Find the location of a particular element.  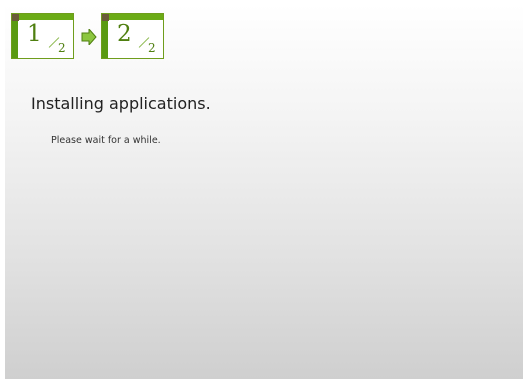

status-message: Please wait for a while. is located at coordinates (106, 140).